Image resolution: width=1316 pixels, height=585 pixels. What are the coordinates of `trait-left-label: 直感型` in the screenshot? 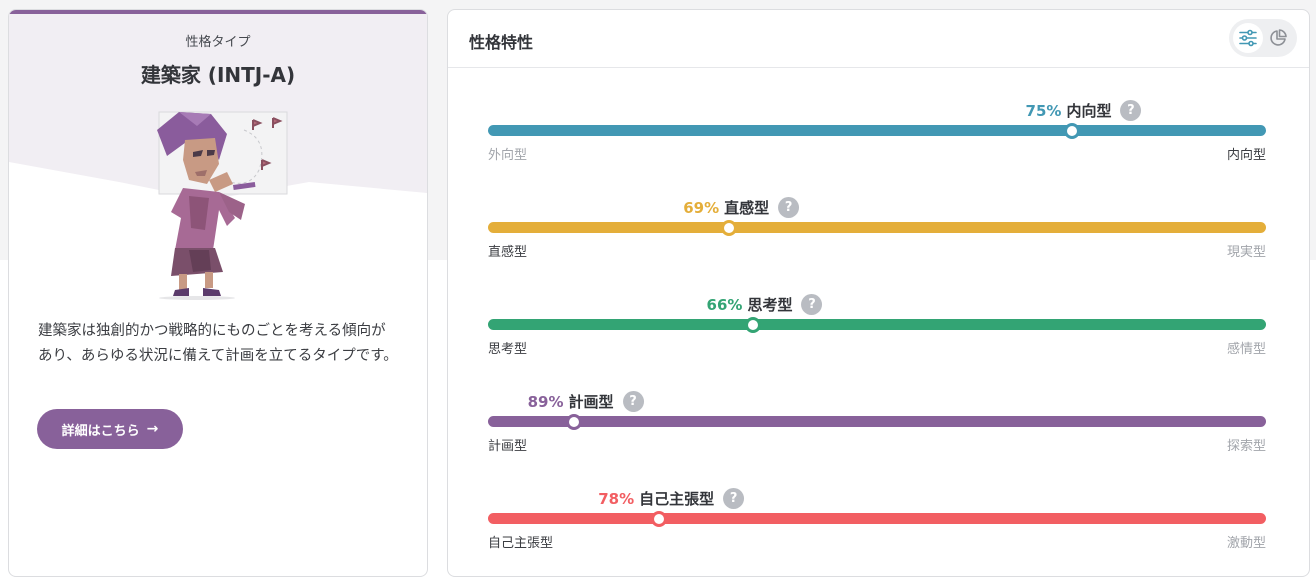 It's located at (508, 252).